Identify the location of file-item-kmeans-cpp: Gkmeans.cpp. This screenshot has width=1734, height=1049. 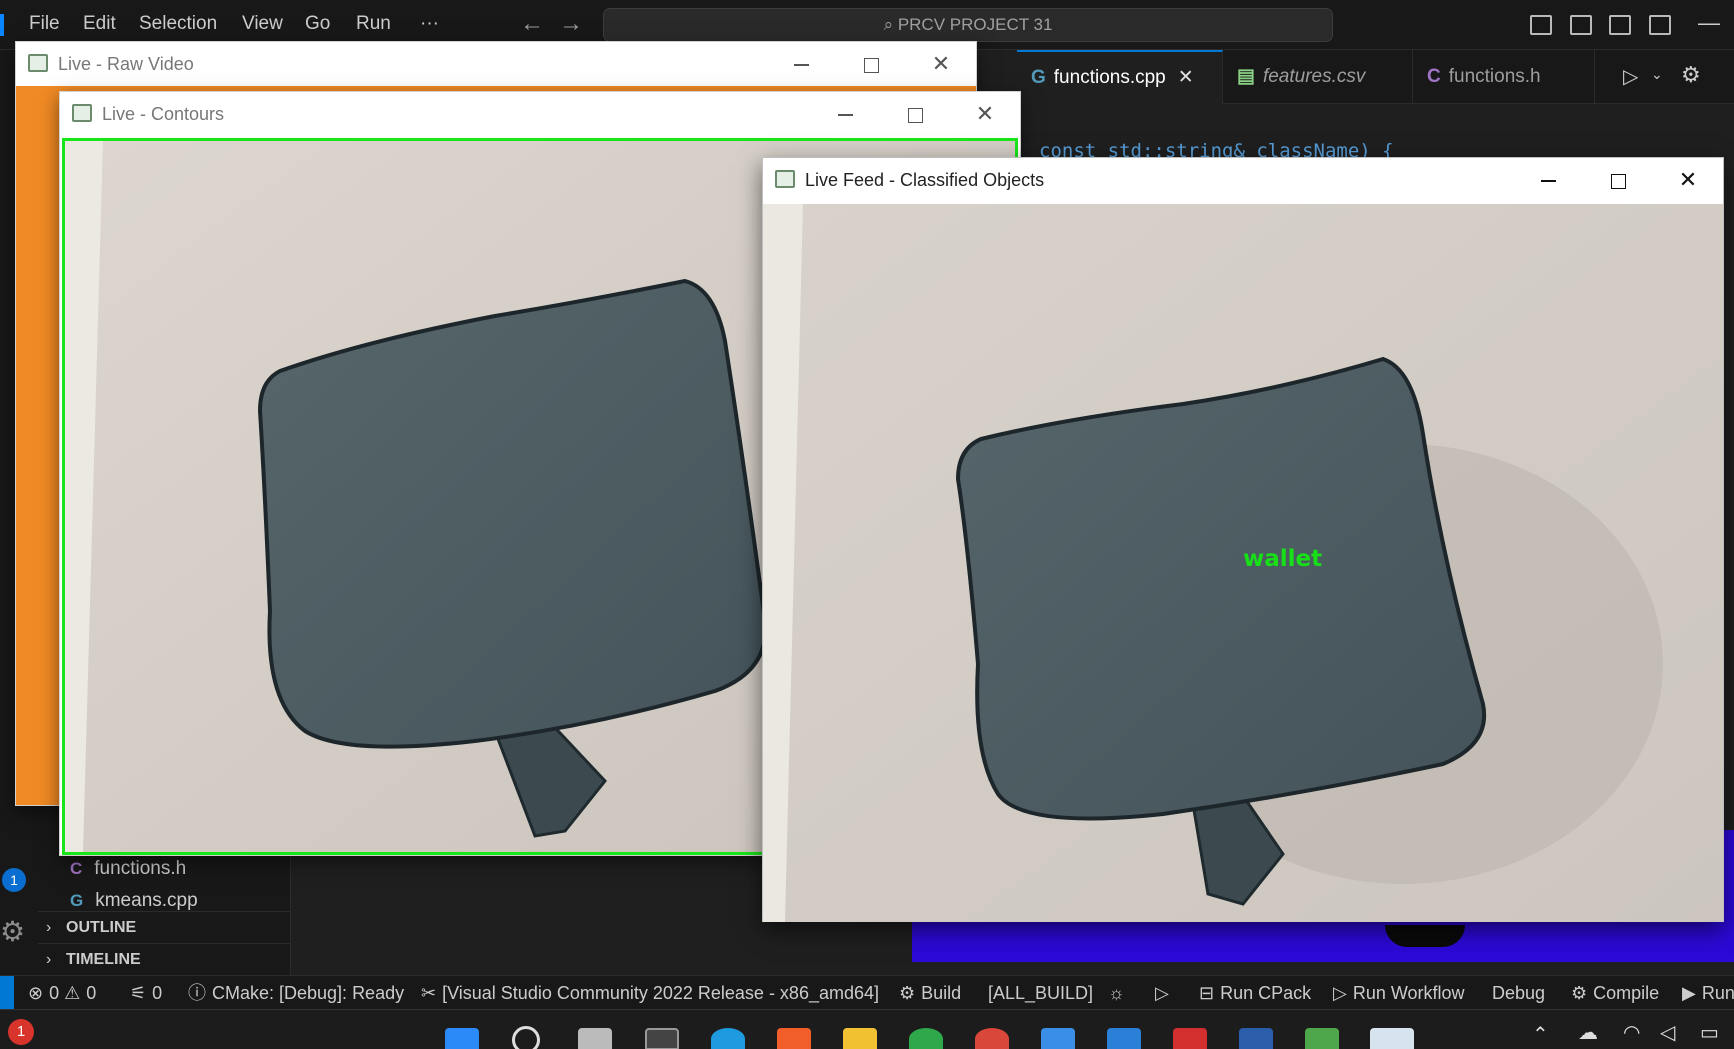
(134, 901).